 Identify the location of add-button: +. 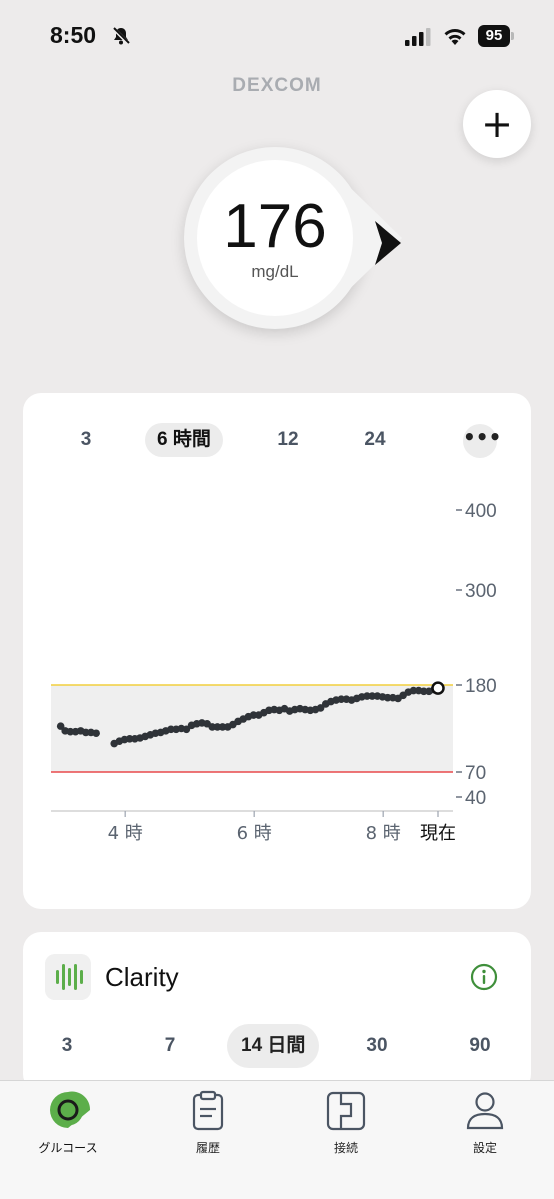
(497, 124).